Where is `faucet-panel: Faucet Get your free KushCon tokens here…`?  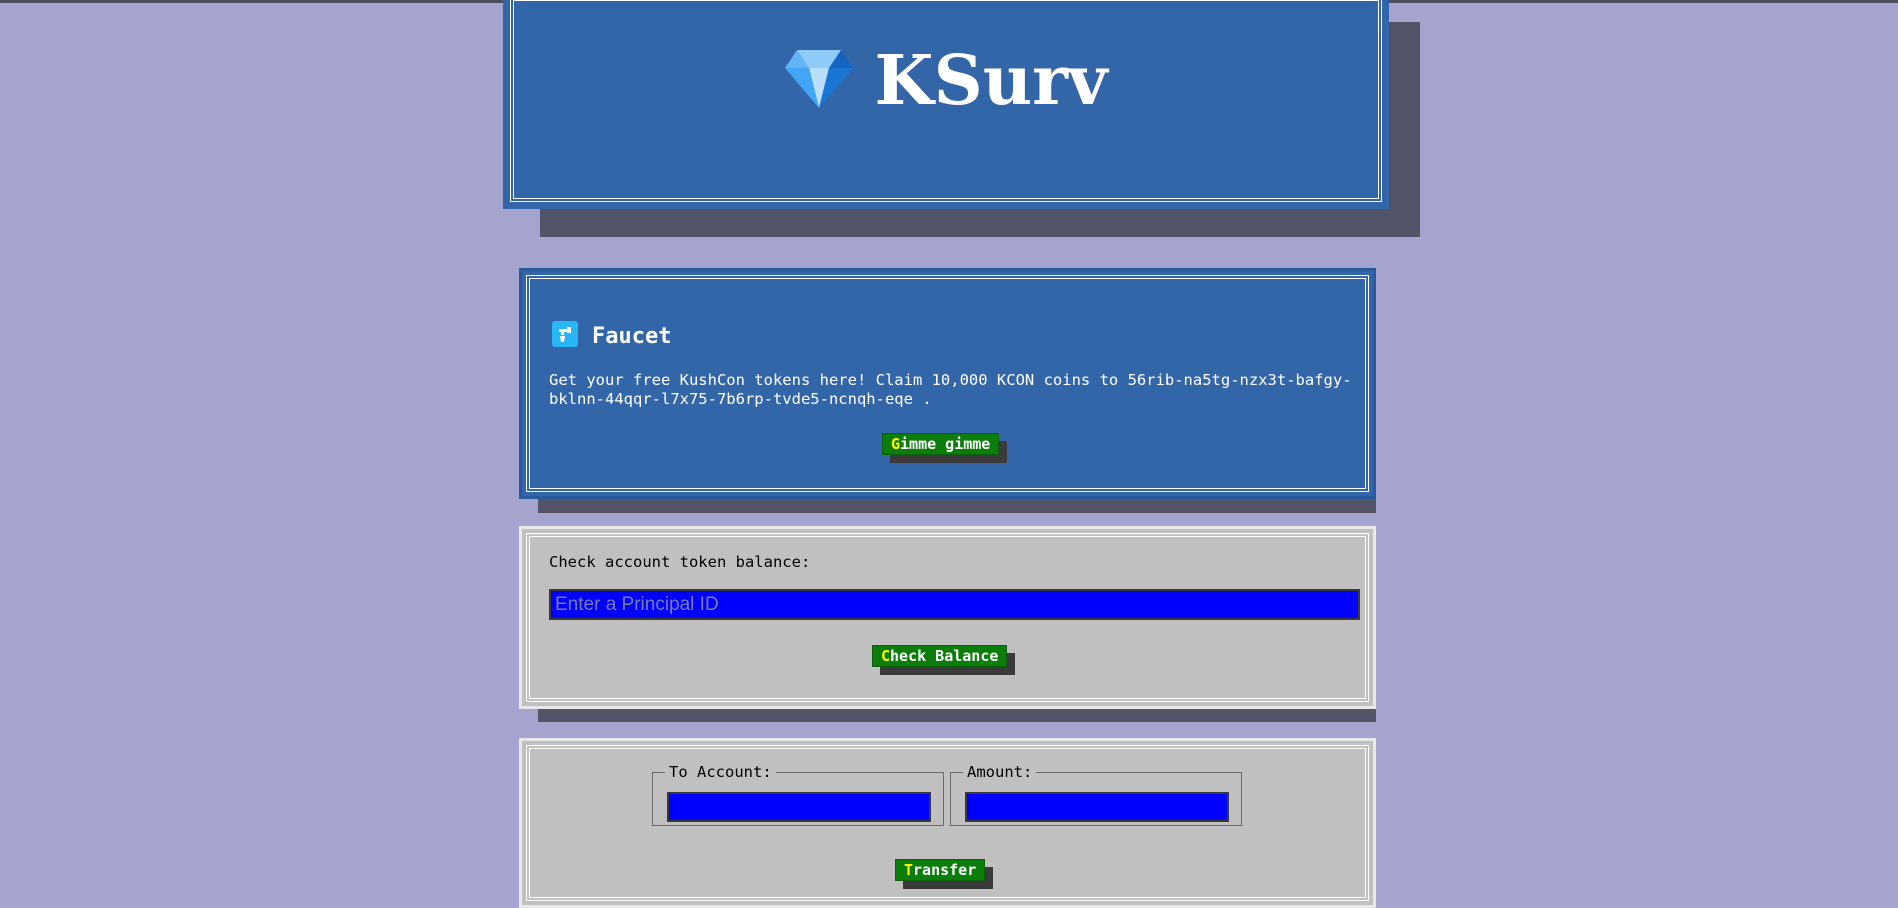 faucet-panel: Faucet Get your free KushCon tokens here… is located at coordinates (947, 383).